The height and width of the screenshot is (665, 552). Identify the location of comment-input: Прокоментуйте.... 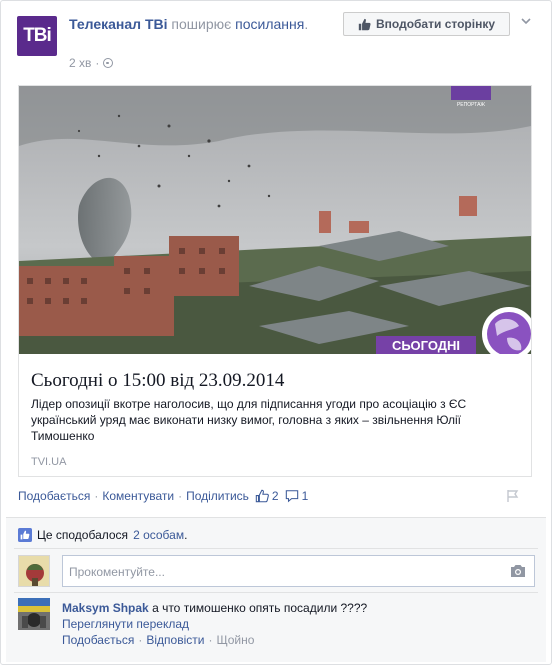
(298, 571).